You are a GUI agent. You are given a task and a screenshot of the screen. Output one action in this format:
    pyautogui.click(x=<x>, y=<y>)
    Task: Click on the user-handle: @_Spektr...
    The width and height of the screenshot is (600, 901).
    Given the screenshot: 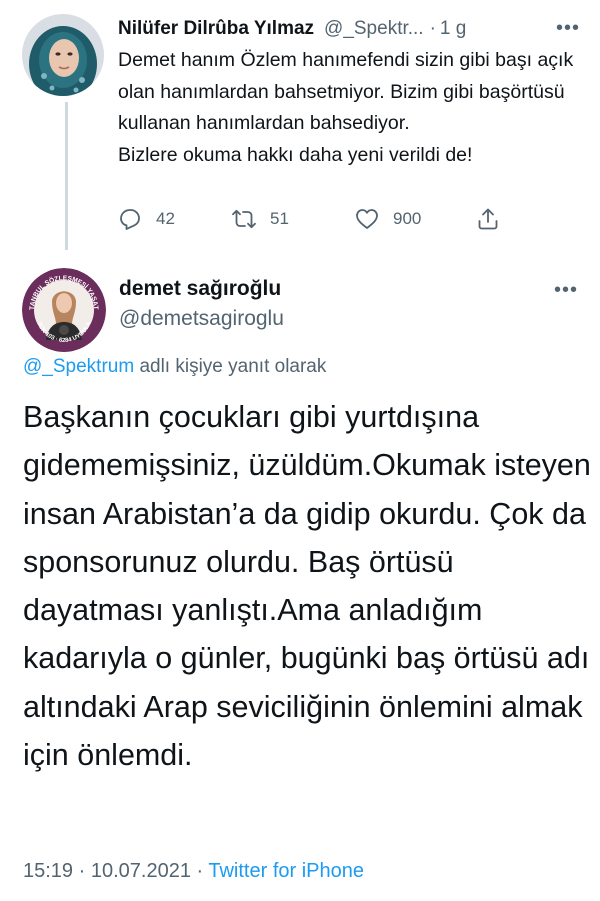 What is the action you would take?
    pyautogui.click(x=374, y=29)
    